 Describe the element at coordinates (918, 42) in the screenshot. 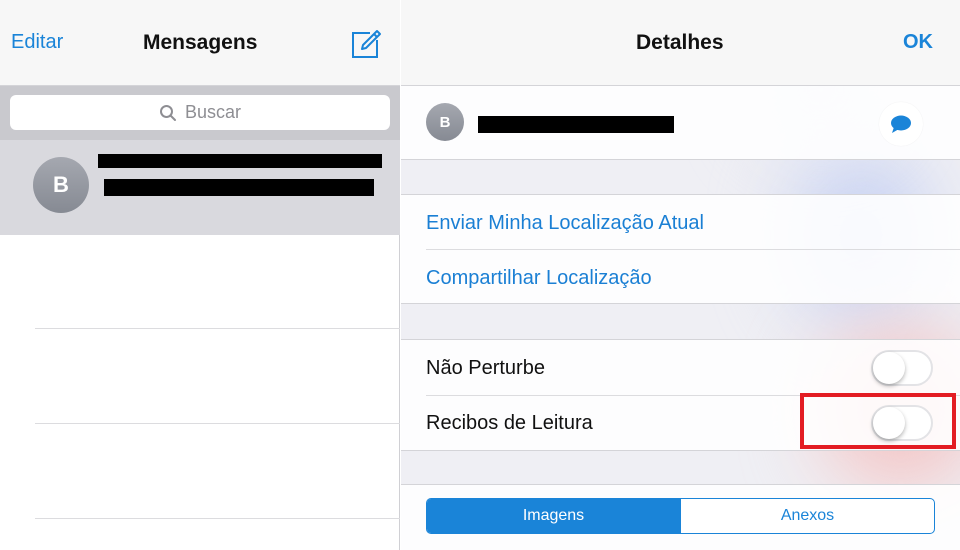

I see `ok-button: OK` at that location.